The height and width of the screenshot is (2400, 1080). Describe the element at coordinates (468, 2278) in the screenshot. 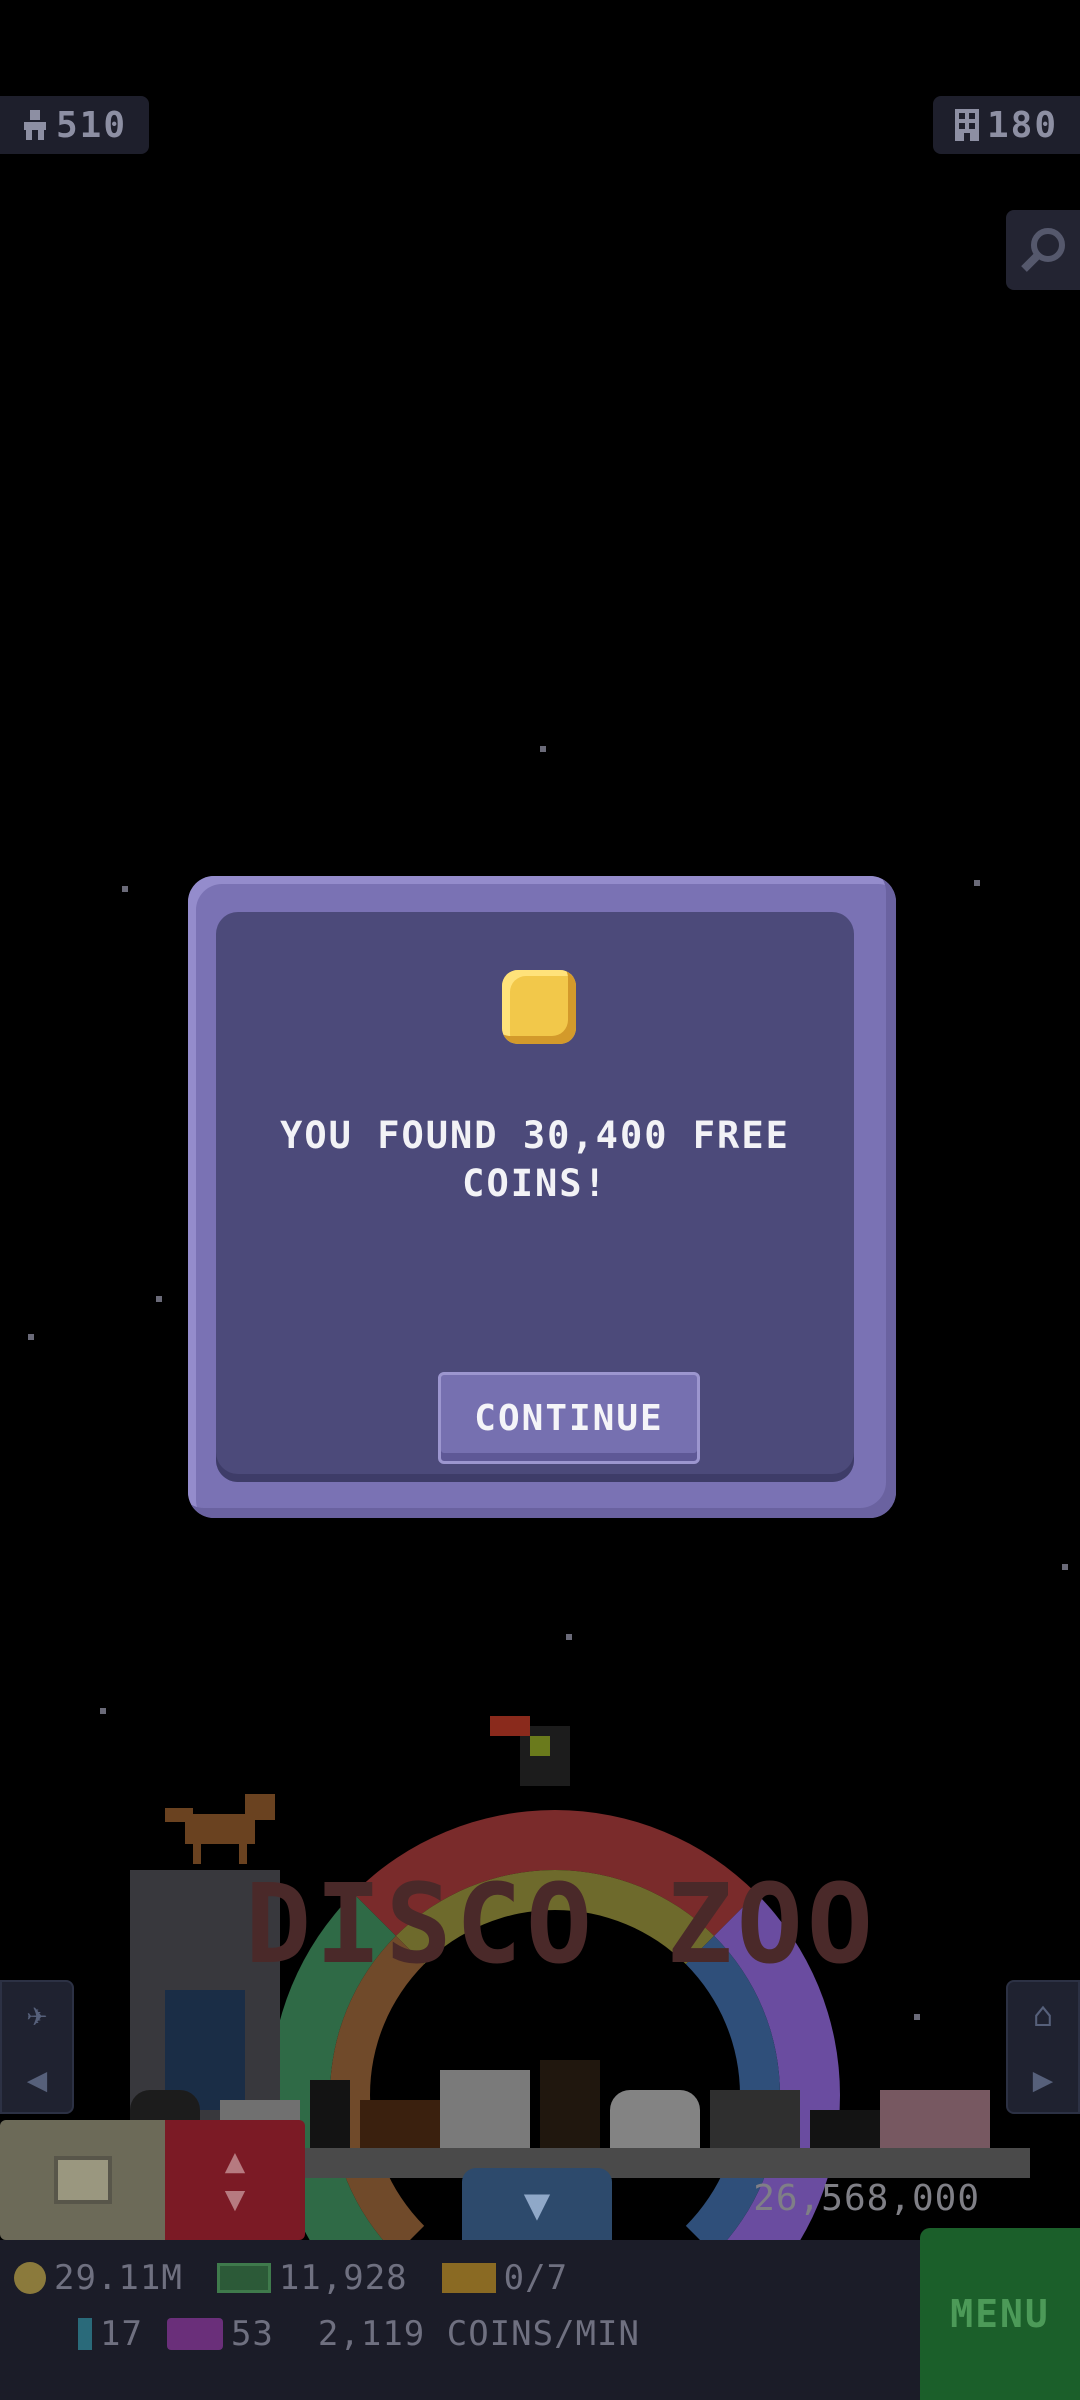

I see `ticket-icon` at that location.